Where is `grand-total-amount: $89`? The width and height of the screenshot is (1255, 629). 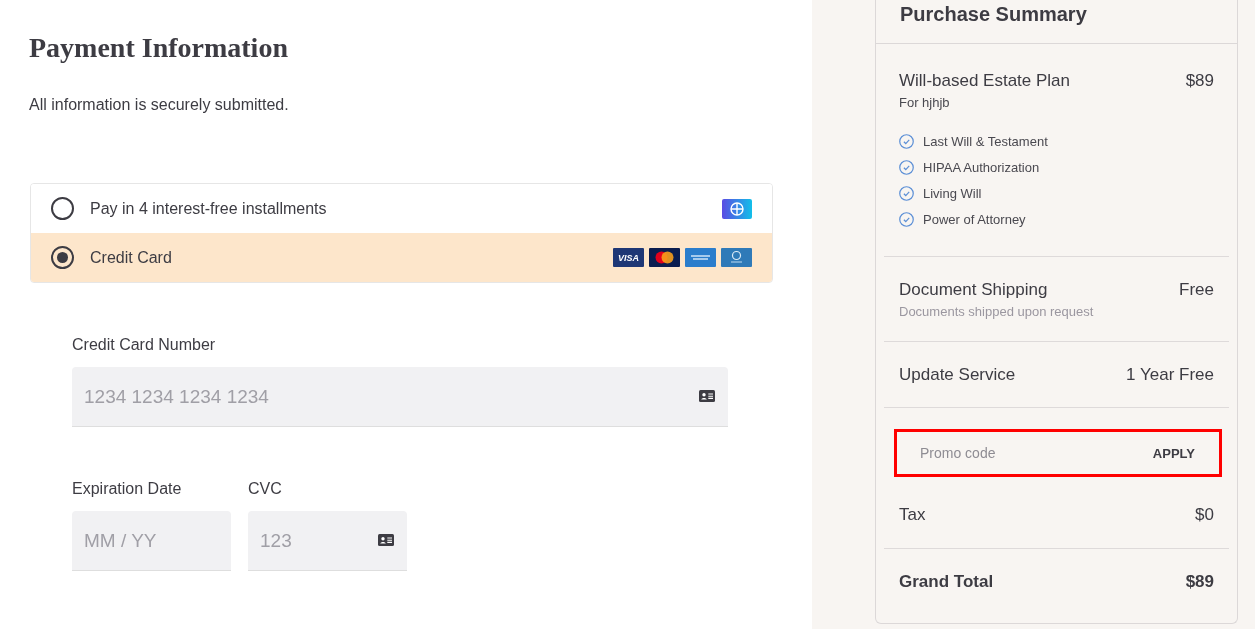 grand-total-amount: $89 is located at coordinates (1199, 582).